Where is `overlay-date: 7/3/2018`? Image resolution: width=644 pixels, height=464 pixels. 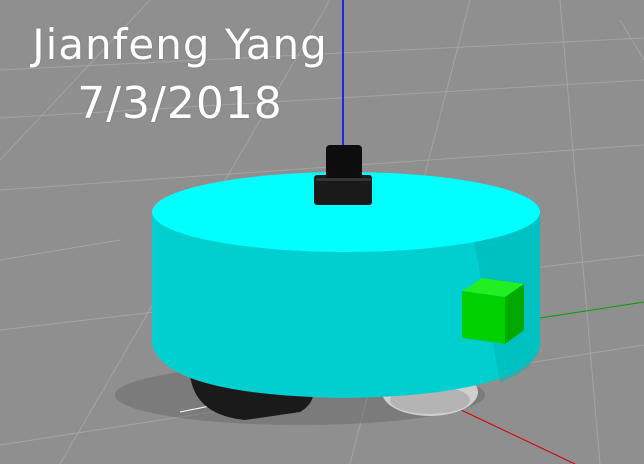 overlay-date: 7/3/2018 is located at coordinates (180, 103).